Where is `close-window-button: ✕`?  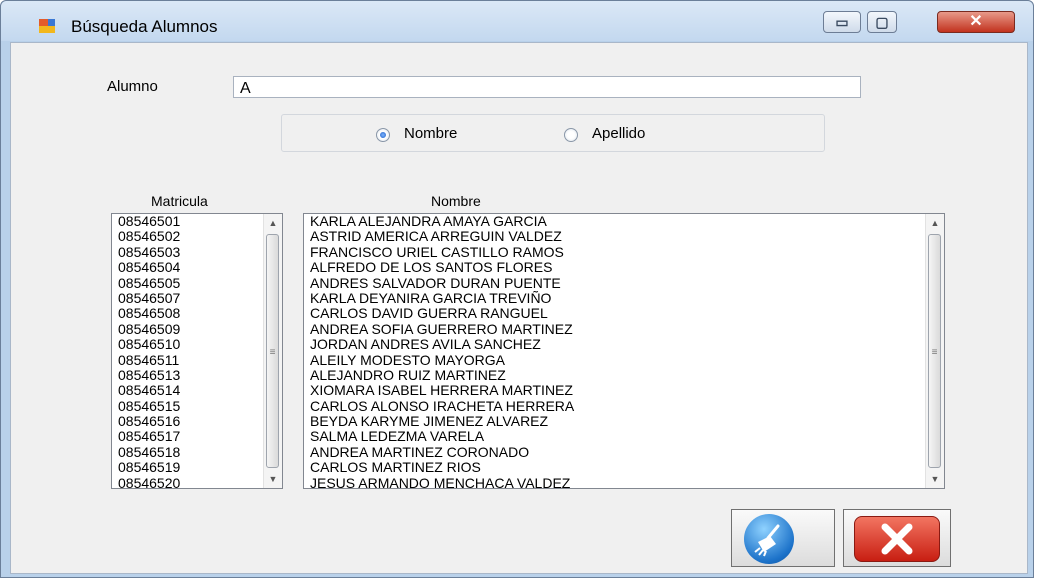 close-window-button: ✕ is located at coordinates (976, 22).